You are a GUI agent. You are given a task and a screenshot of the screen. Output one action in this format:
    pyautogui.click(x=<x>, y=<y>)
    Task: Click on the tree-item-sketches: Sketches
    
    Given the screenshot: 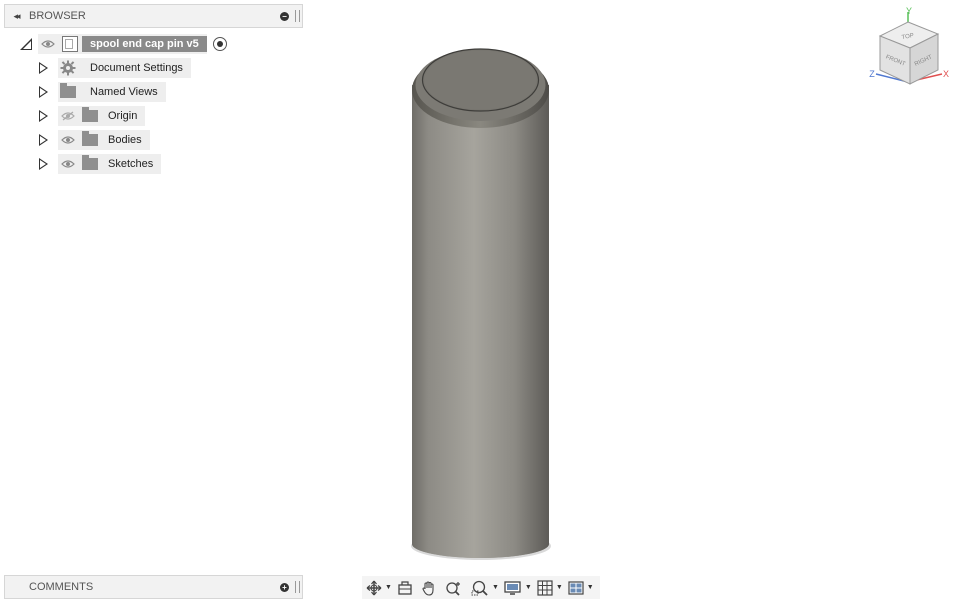 What is the action you would take?
    pyautogui.click(x=100, y=164)
    